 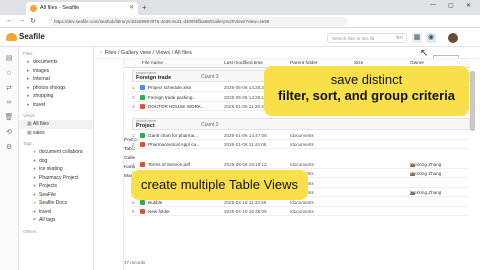 I want to click on minimize-button: —, so click(x=433, y=5).